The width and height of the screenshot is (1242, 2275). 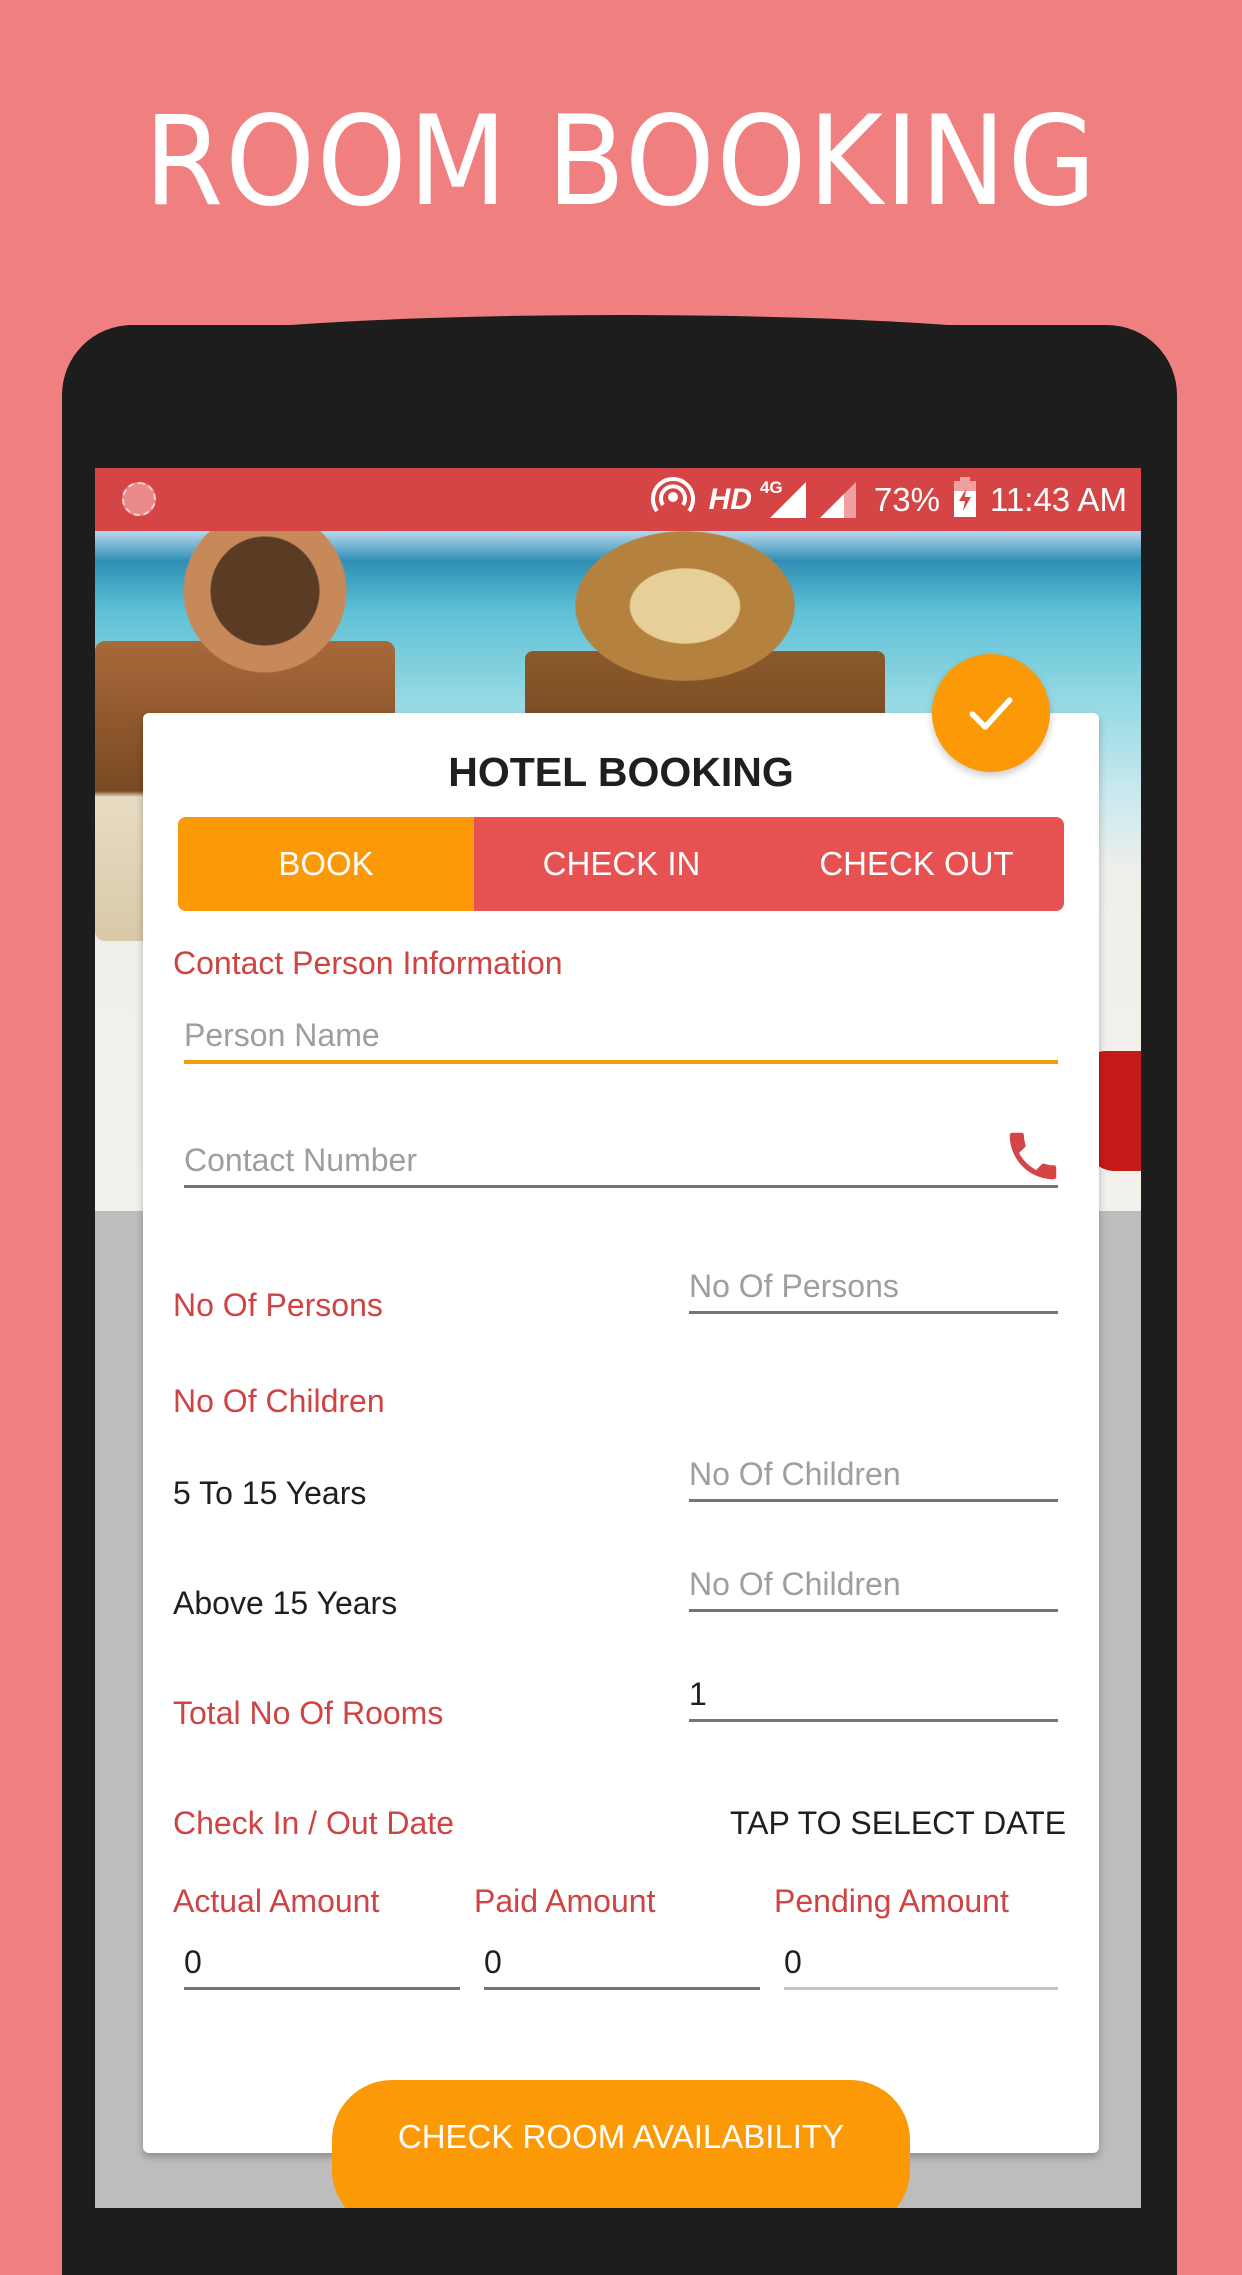 I want to click on children-section-label: No Of Children, so click(x=279, y=1401).